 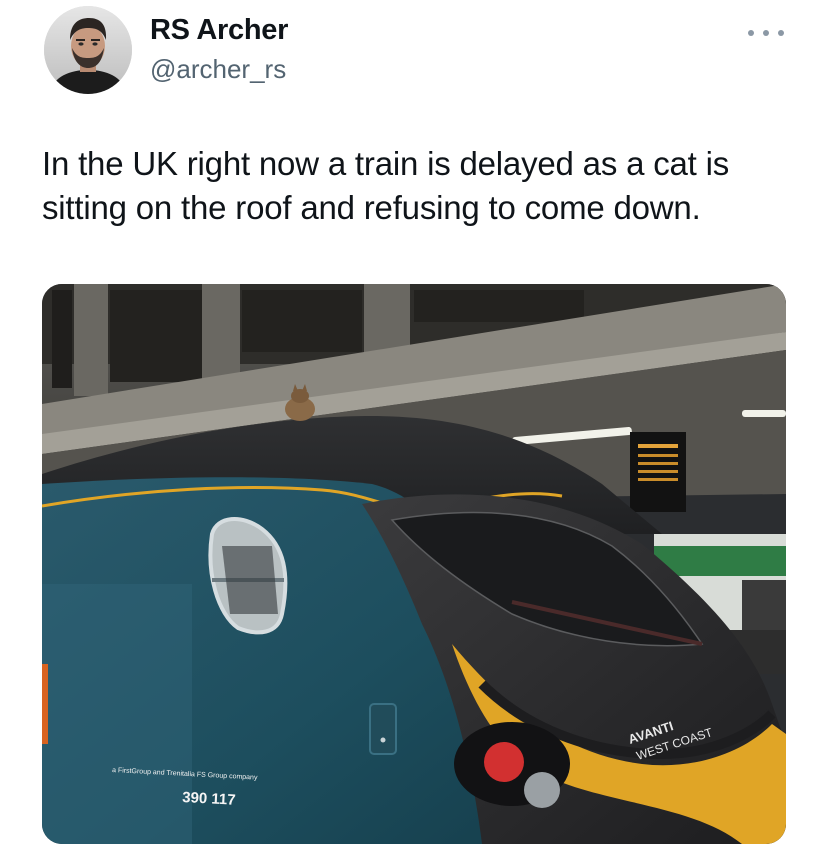 What do you see at coordinates (219, 30) in the screenshot?
I see `author-display-name: RS Archer` at bounding box center [219, 30].